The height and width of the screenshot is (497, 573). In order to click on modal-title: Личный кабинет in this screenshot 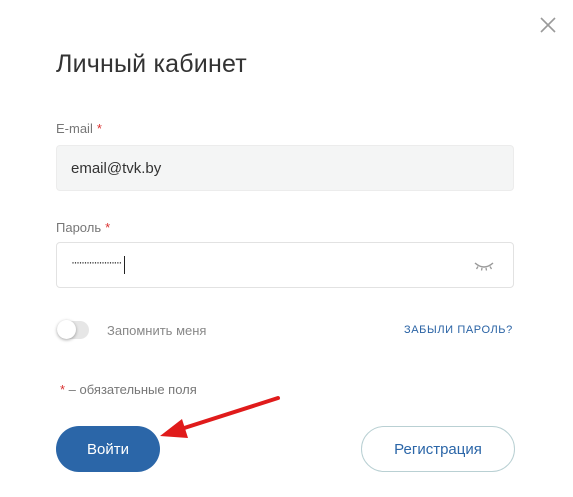, I will do `click(151, 64)`.